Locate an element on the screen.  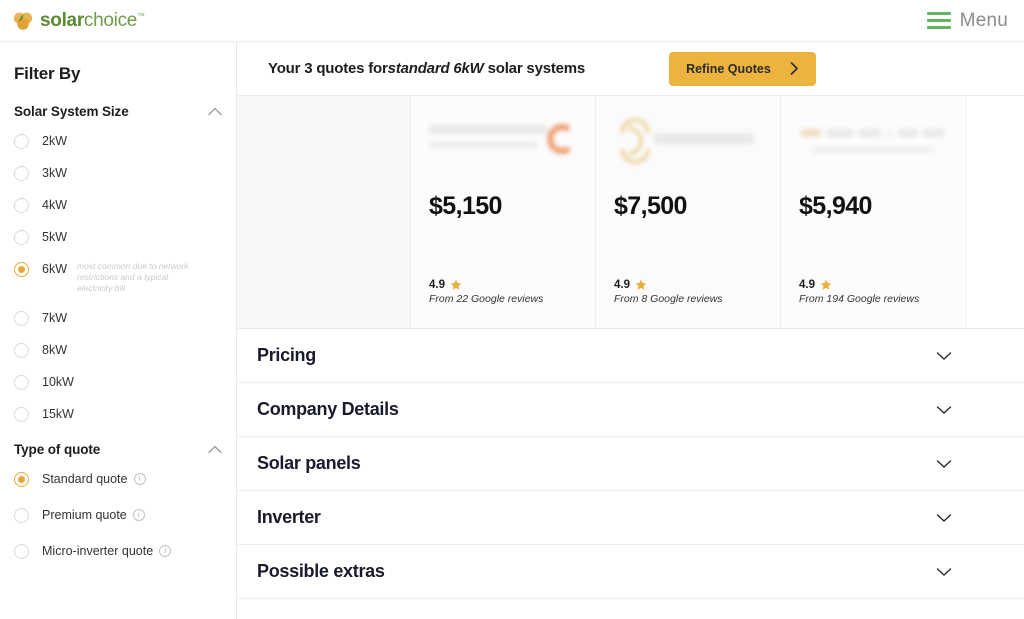
info-icon-standard-quote: i is located at coordinates (139, 479).